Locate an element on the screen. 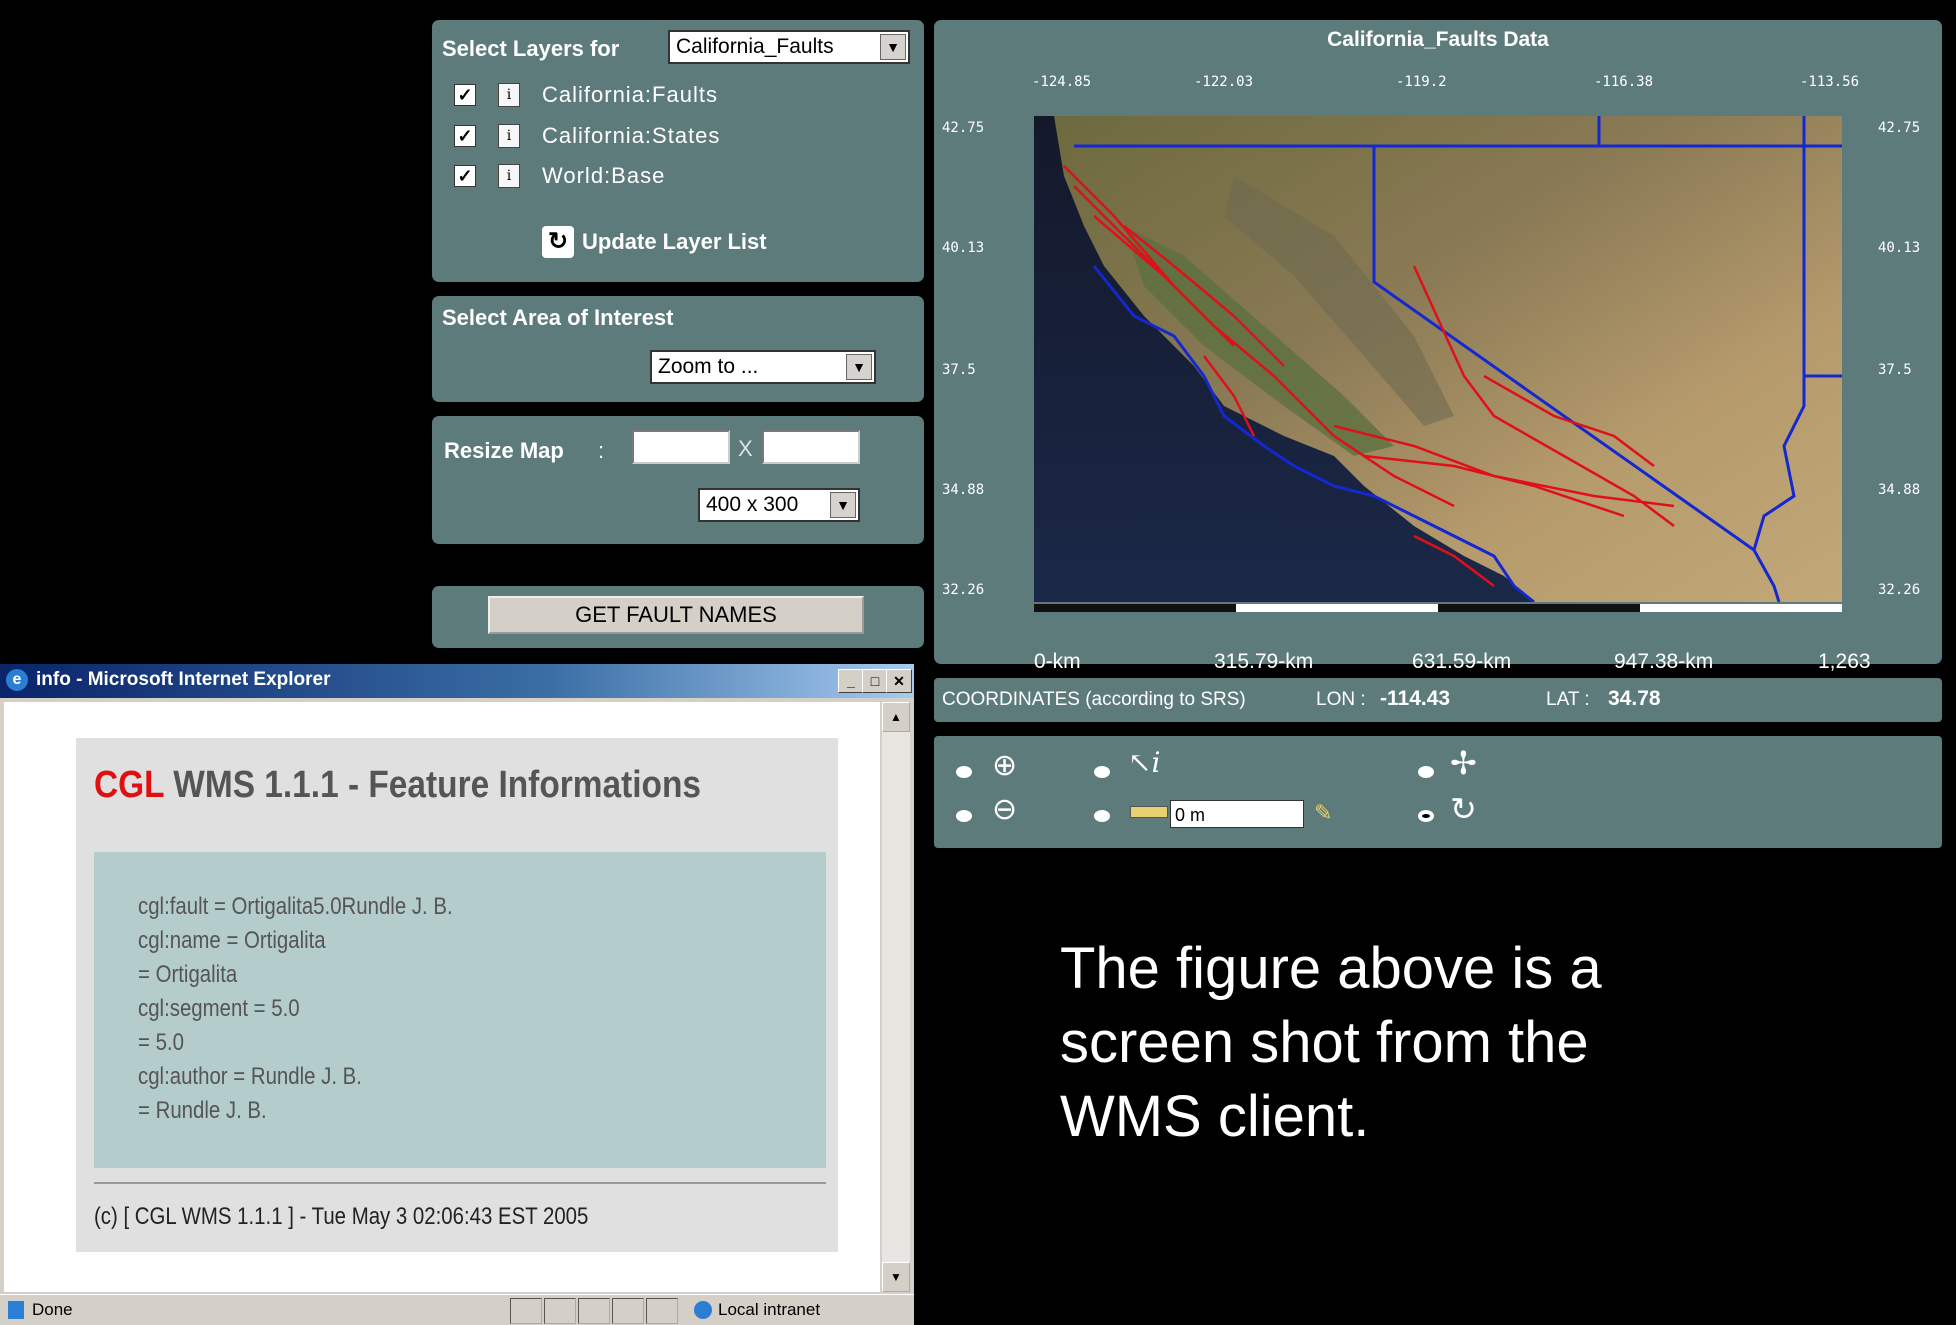 The width and height of the screenshot is (1956, 1325). area-panel: Select Area of Interest Zoom to ... ▼ is located at coordinates (678, 349).